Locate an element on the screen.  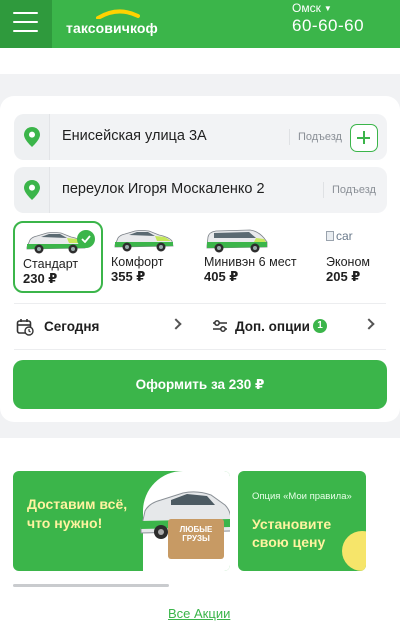
from-address-text: Енисейская улица 3А is located at coordinates (134, 136).